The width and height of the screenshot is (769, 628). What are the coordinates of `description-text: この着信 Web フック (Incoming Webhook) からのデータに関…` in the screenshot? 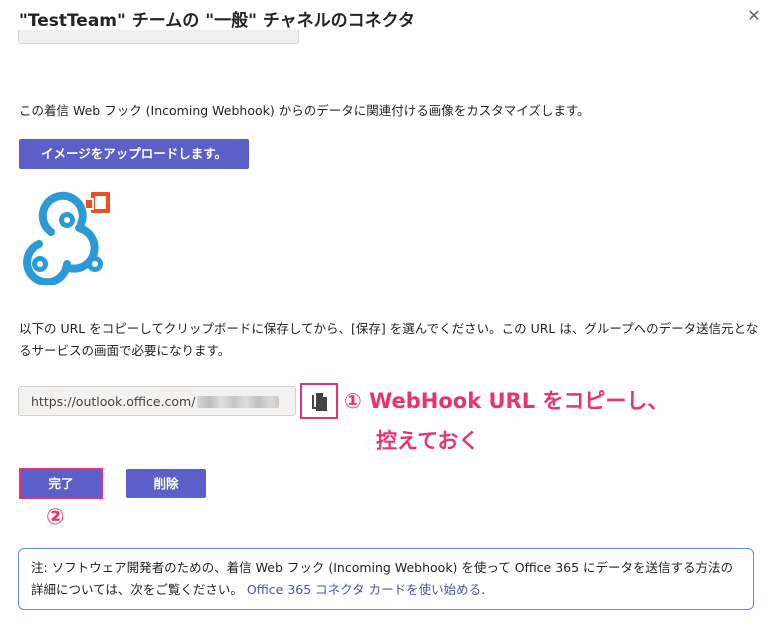 It's located at (304, 110).